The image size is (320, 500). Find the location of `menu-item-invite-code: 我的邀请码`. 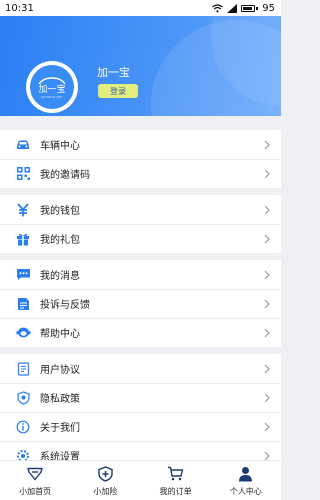

menu-item-invite-code: 我的邀请码 is located at coordinates (140, 173).